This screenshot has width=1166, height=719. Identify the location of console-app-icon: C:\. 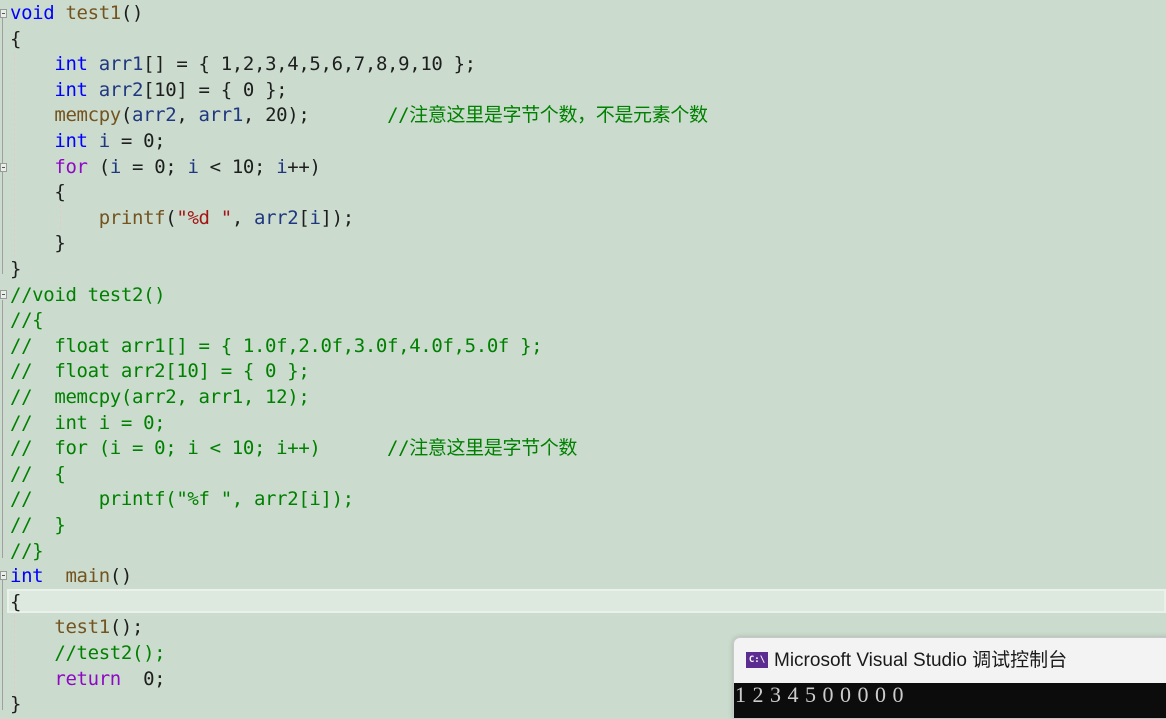
(757, 660).